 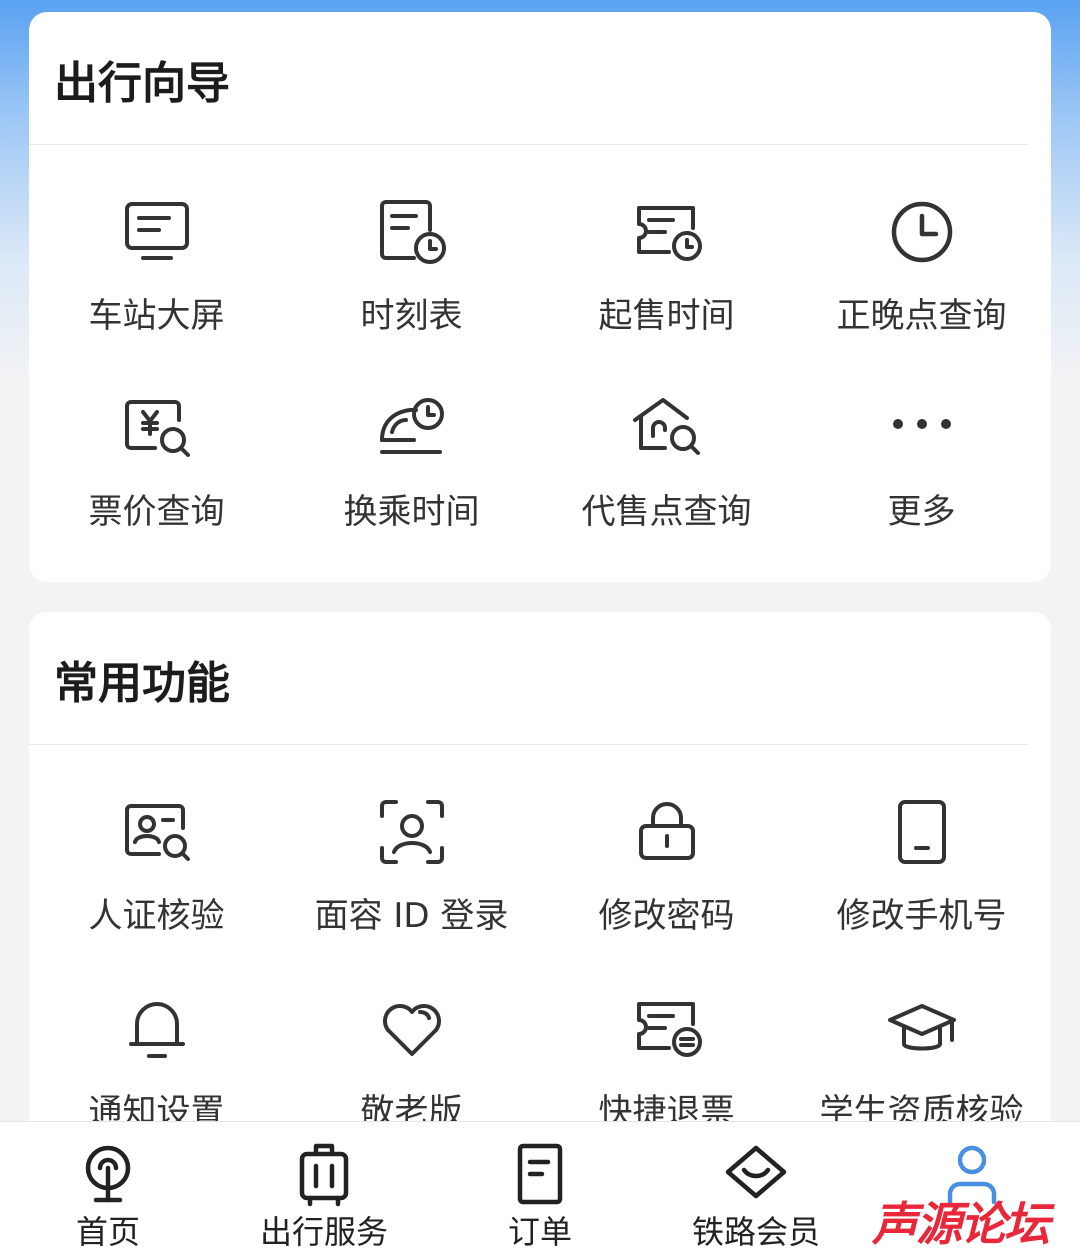 I want to click on price-search-icon, so click(x=157, y=428).